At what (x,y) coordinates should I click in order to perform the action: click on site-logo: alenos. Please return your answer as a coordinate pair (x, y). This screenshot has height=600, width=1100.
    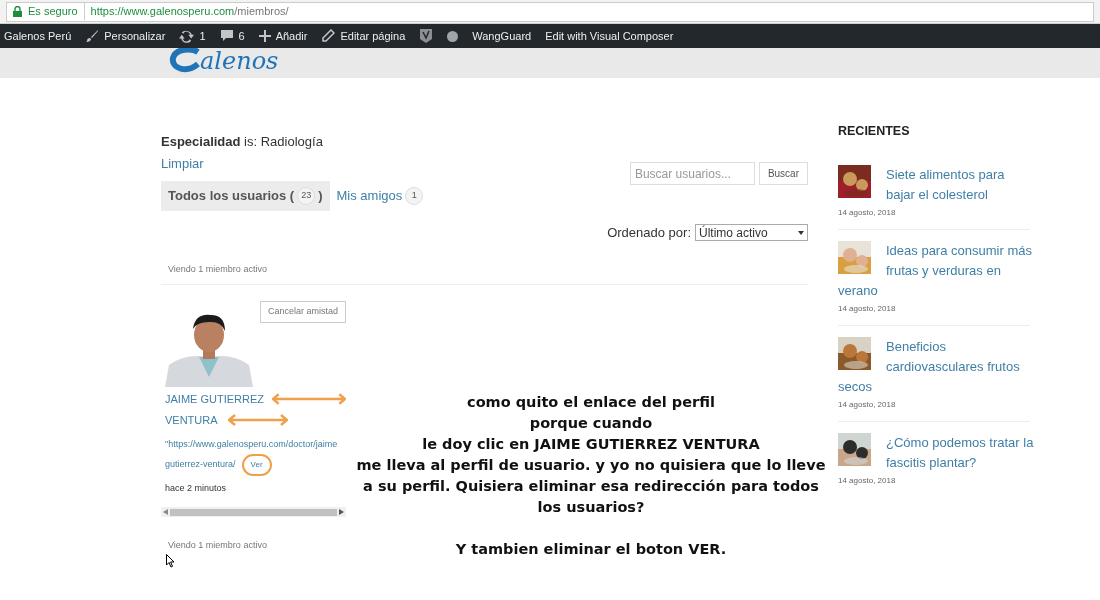
    Looking at the image, I should click on (239, 62).